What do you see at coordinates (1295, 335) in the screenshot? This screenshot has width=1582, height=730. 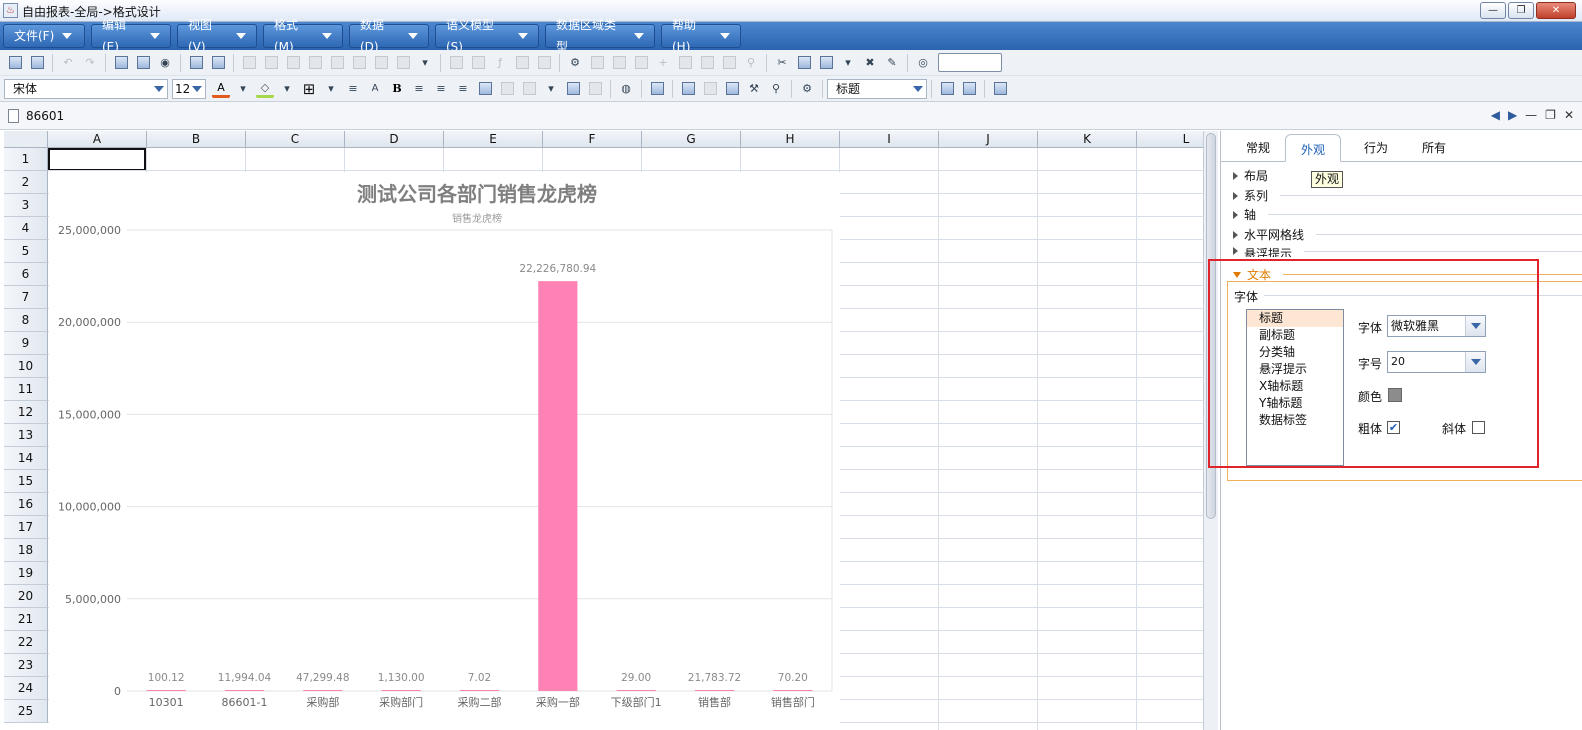 I see `list-item: 副标题` at bounding box center [1295, 335].